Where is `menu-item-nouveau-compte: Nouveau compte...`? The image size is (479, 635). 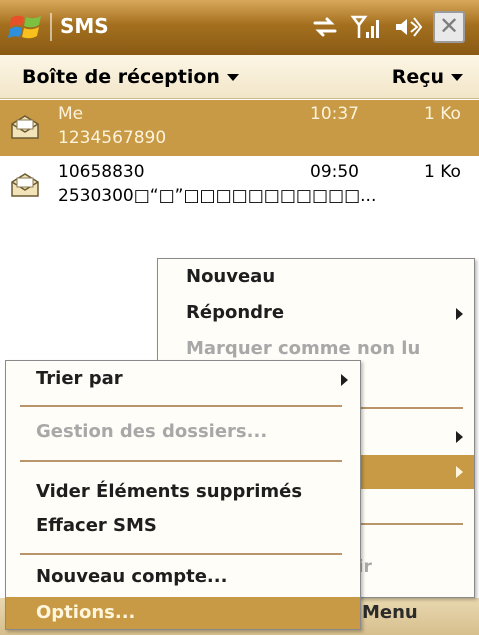 menu-item-nouveau-compte: Nouveau compte... is located at coordinates (183, 578).